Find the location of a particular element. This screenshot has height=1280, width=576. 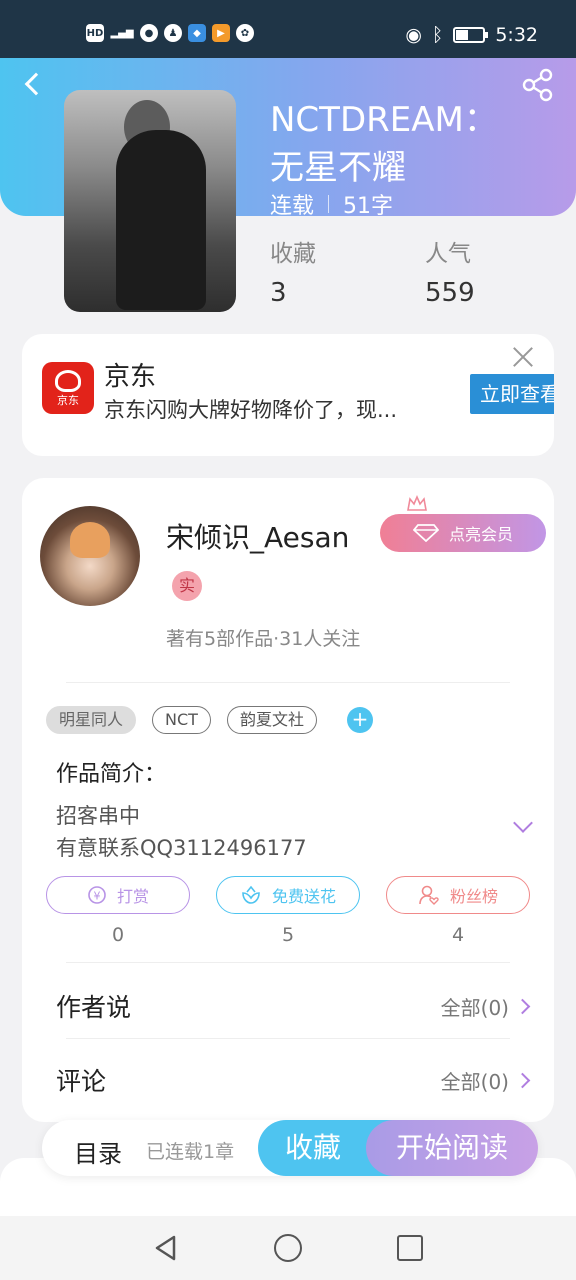

favorites-count: 3 is located at coordinates (278, 293).